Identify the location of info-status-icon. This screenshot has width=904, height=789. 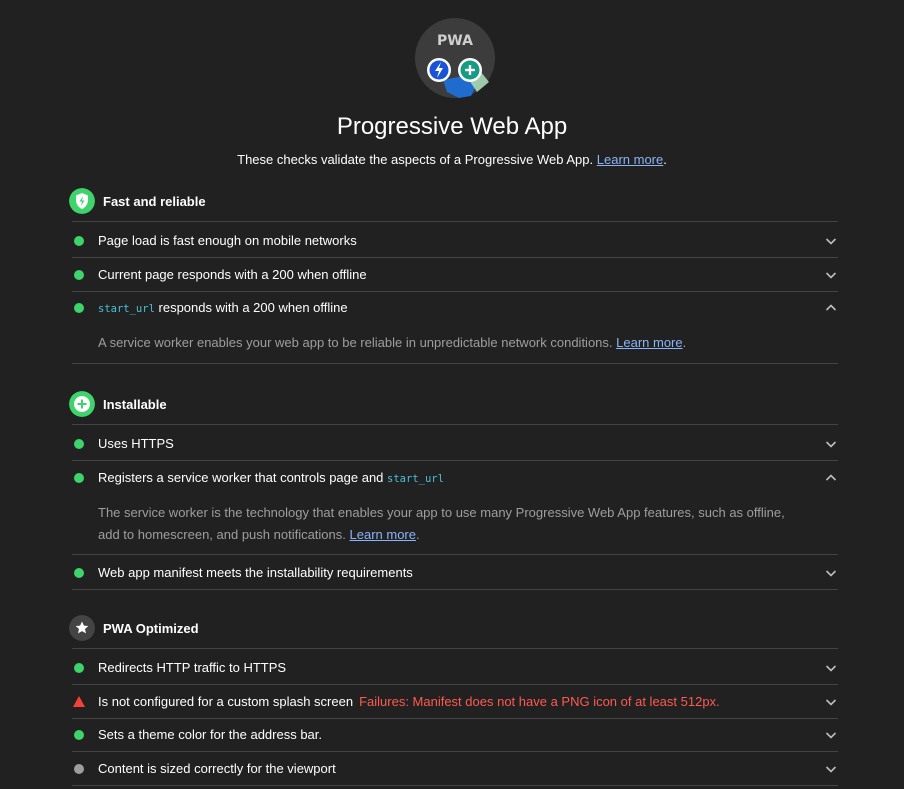
(79, 769).